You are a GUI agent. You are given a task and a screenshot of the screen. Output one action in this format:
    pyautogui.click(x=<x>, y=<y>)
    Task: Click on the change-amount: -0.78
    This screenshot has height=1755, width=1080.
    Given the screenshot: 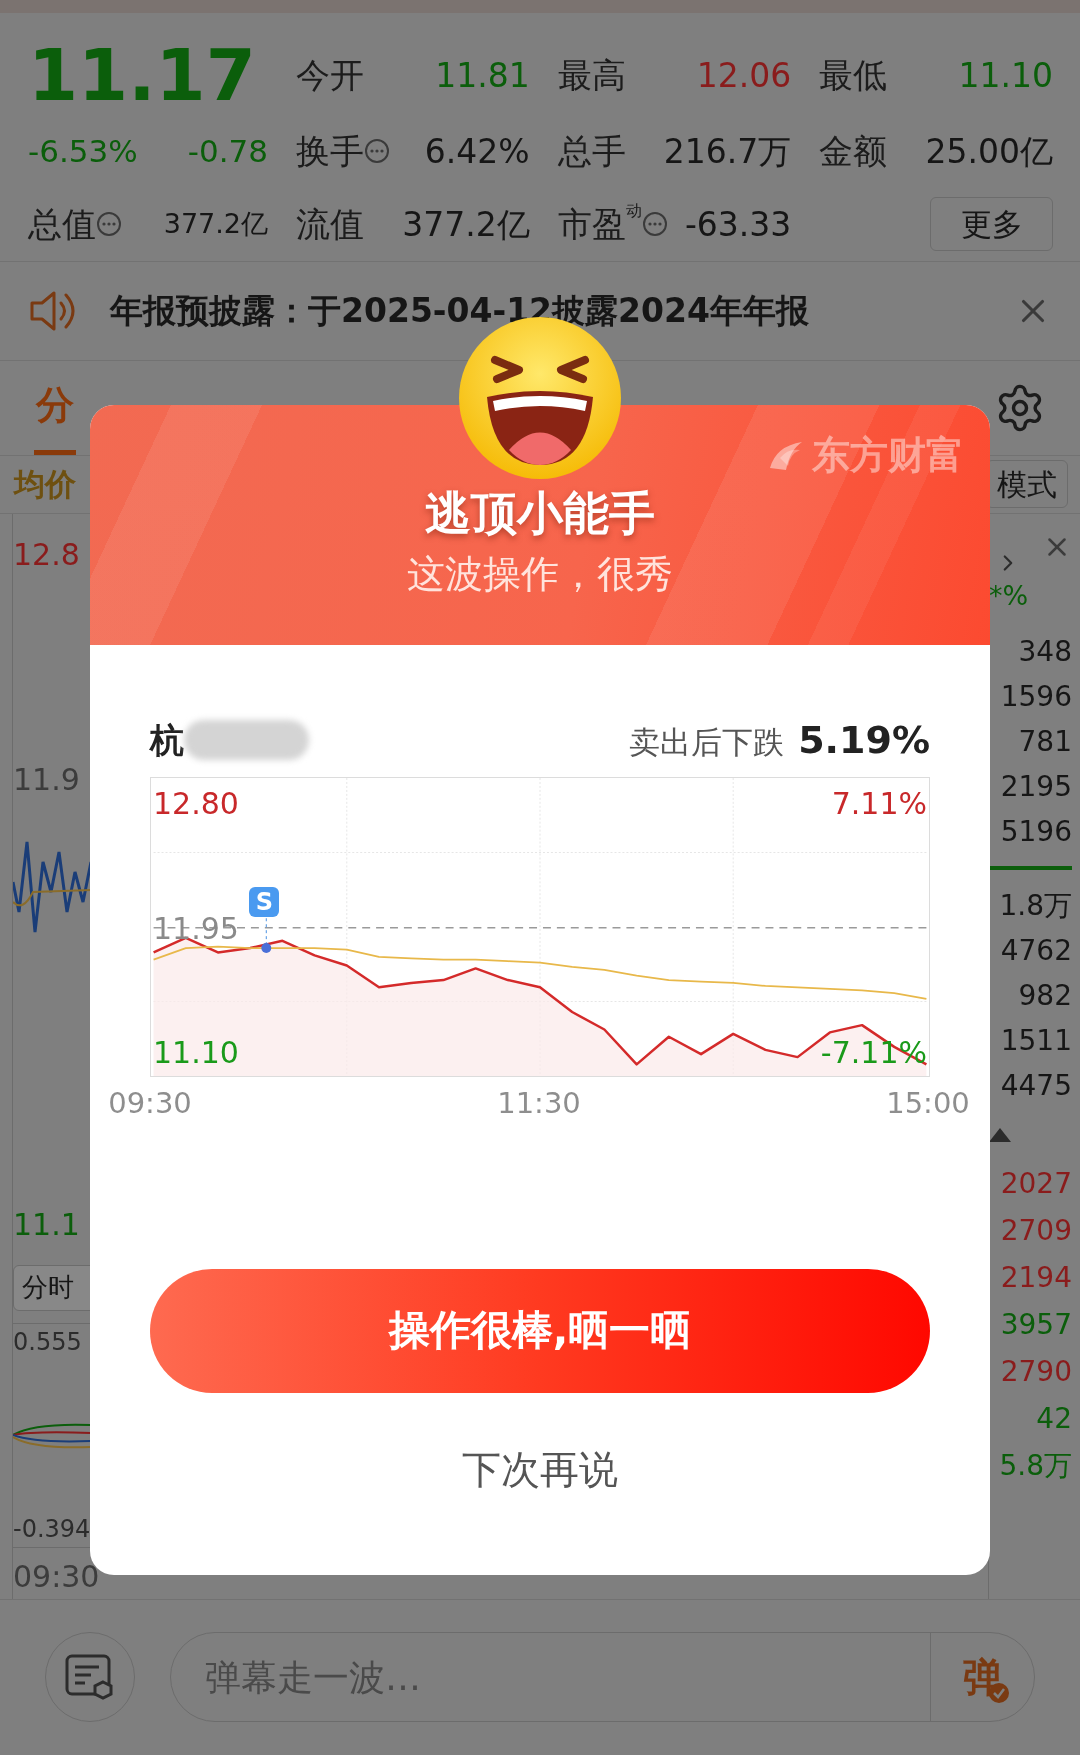 What is the action you would take?
    pyautogui.click(x=227, y=151)
    